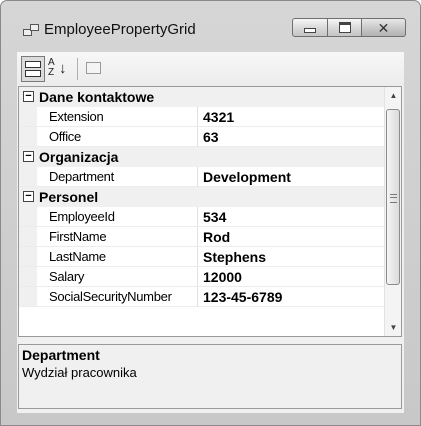  What do you see at coordinates (51, 72) in the screenshot?
I see `alpha-letter-z: Z` at bounding box center [51, 72].